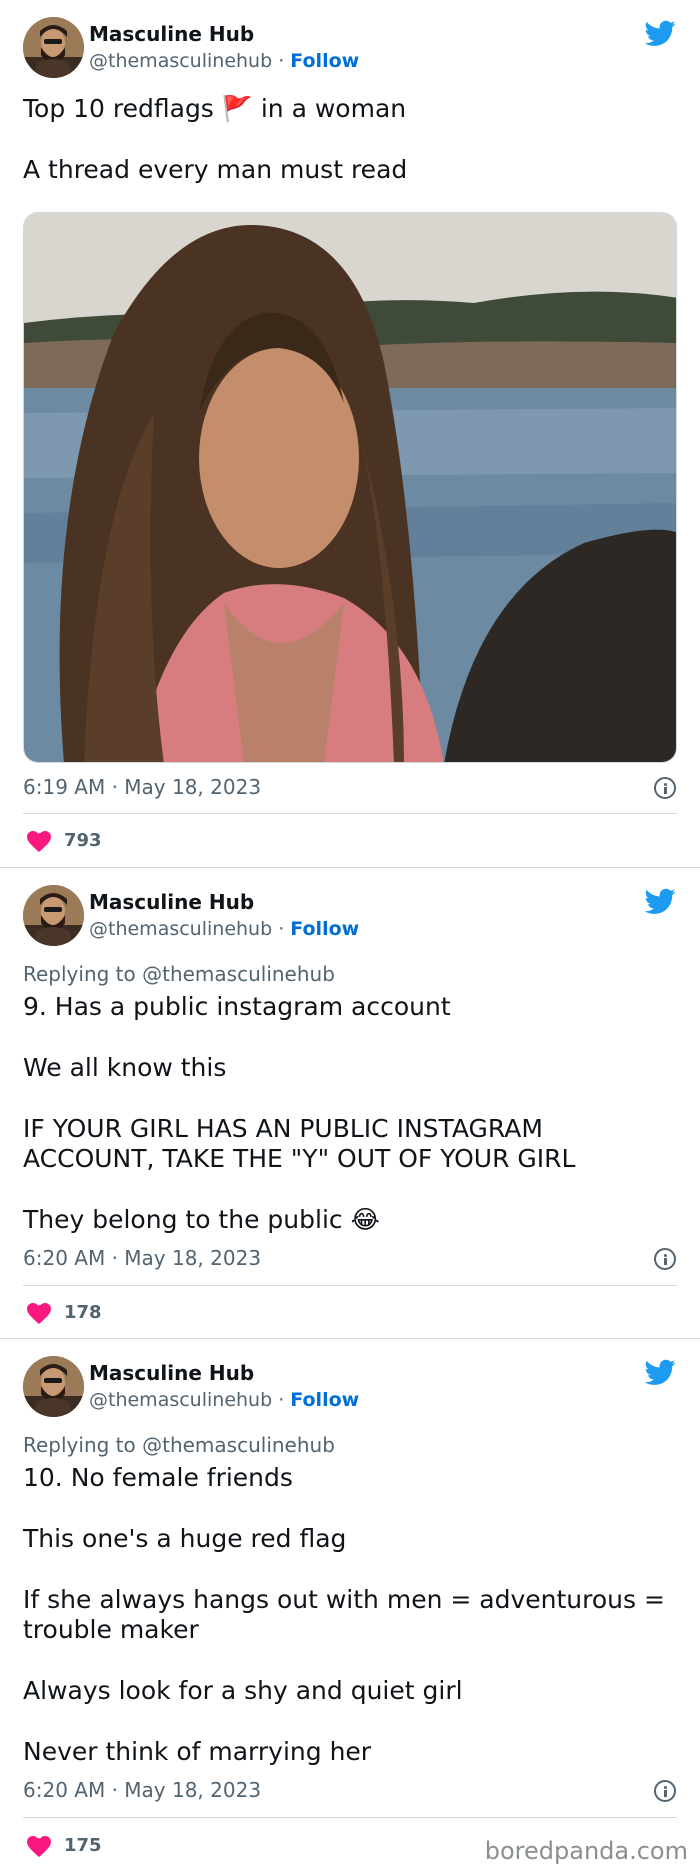 This screenshot has height=1871, width=700. Describe the element at coordinates (158, 1477) in the screenshot. I see `tweet-text-line: 10. No female friends` at that location.